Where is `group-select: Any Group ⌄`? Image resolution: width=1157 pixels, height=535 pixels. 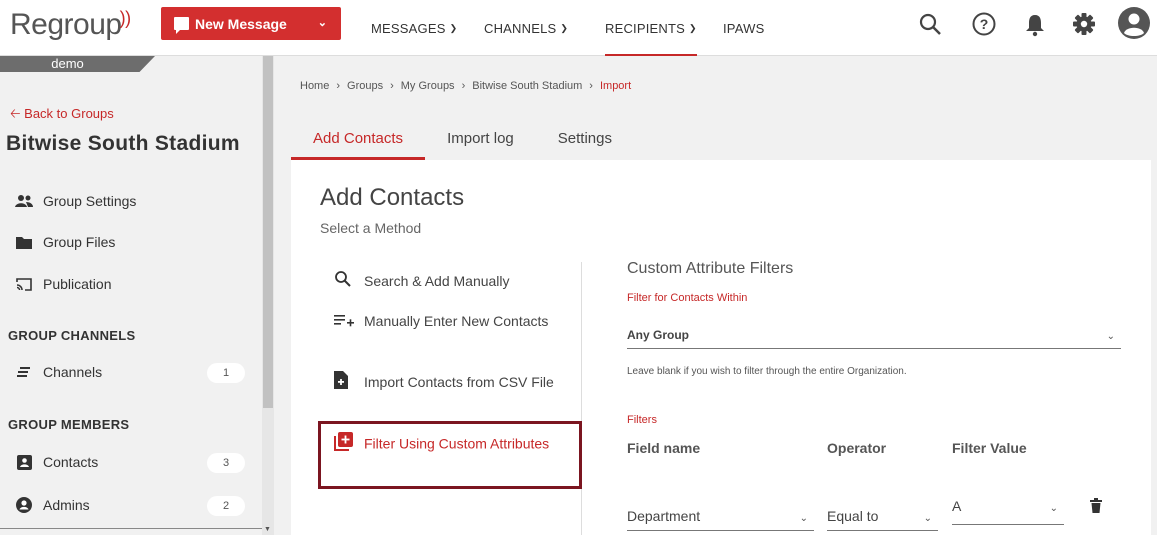
group-select: Any Group ⌄ is located at coordinates (874, 330).